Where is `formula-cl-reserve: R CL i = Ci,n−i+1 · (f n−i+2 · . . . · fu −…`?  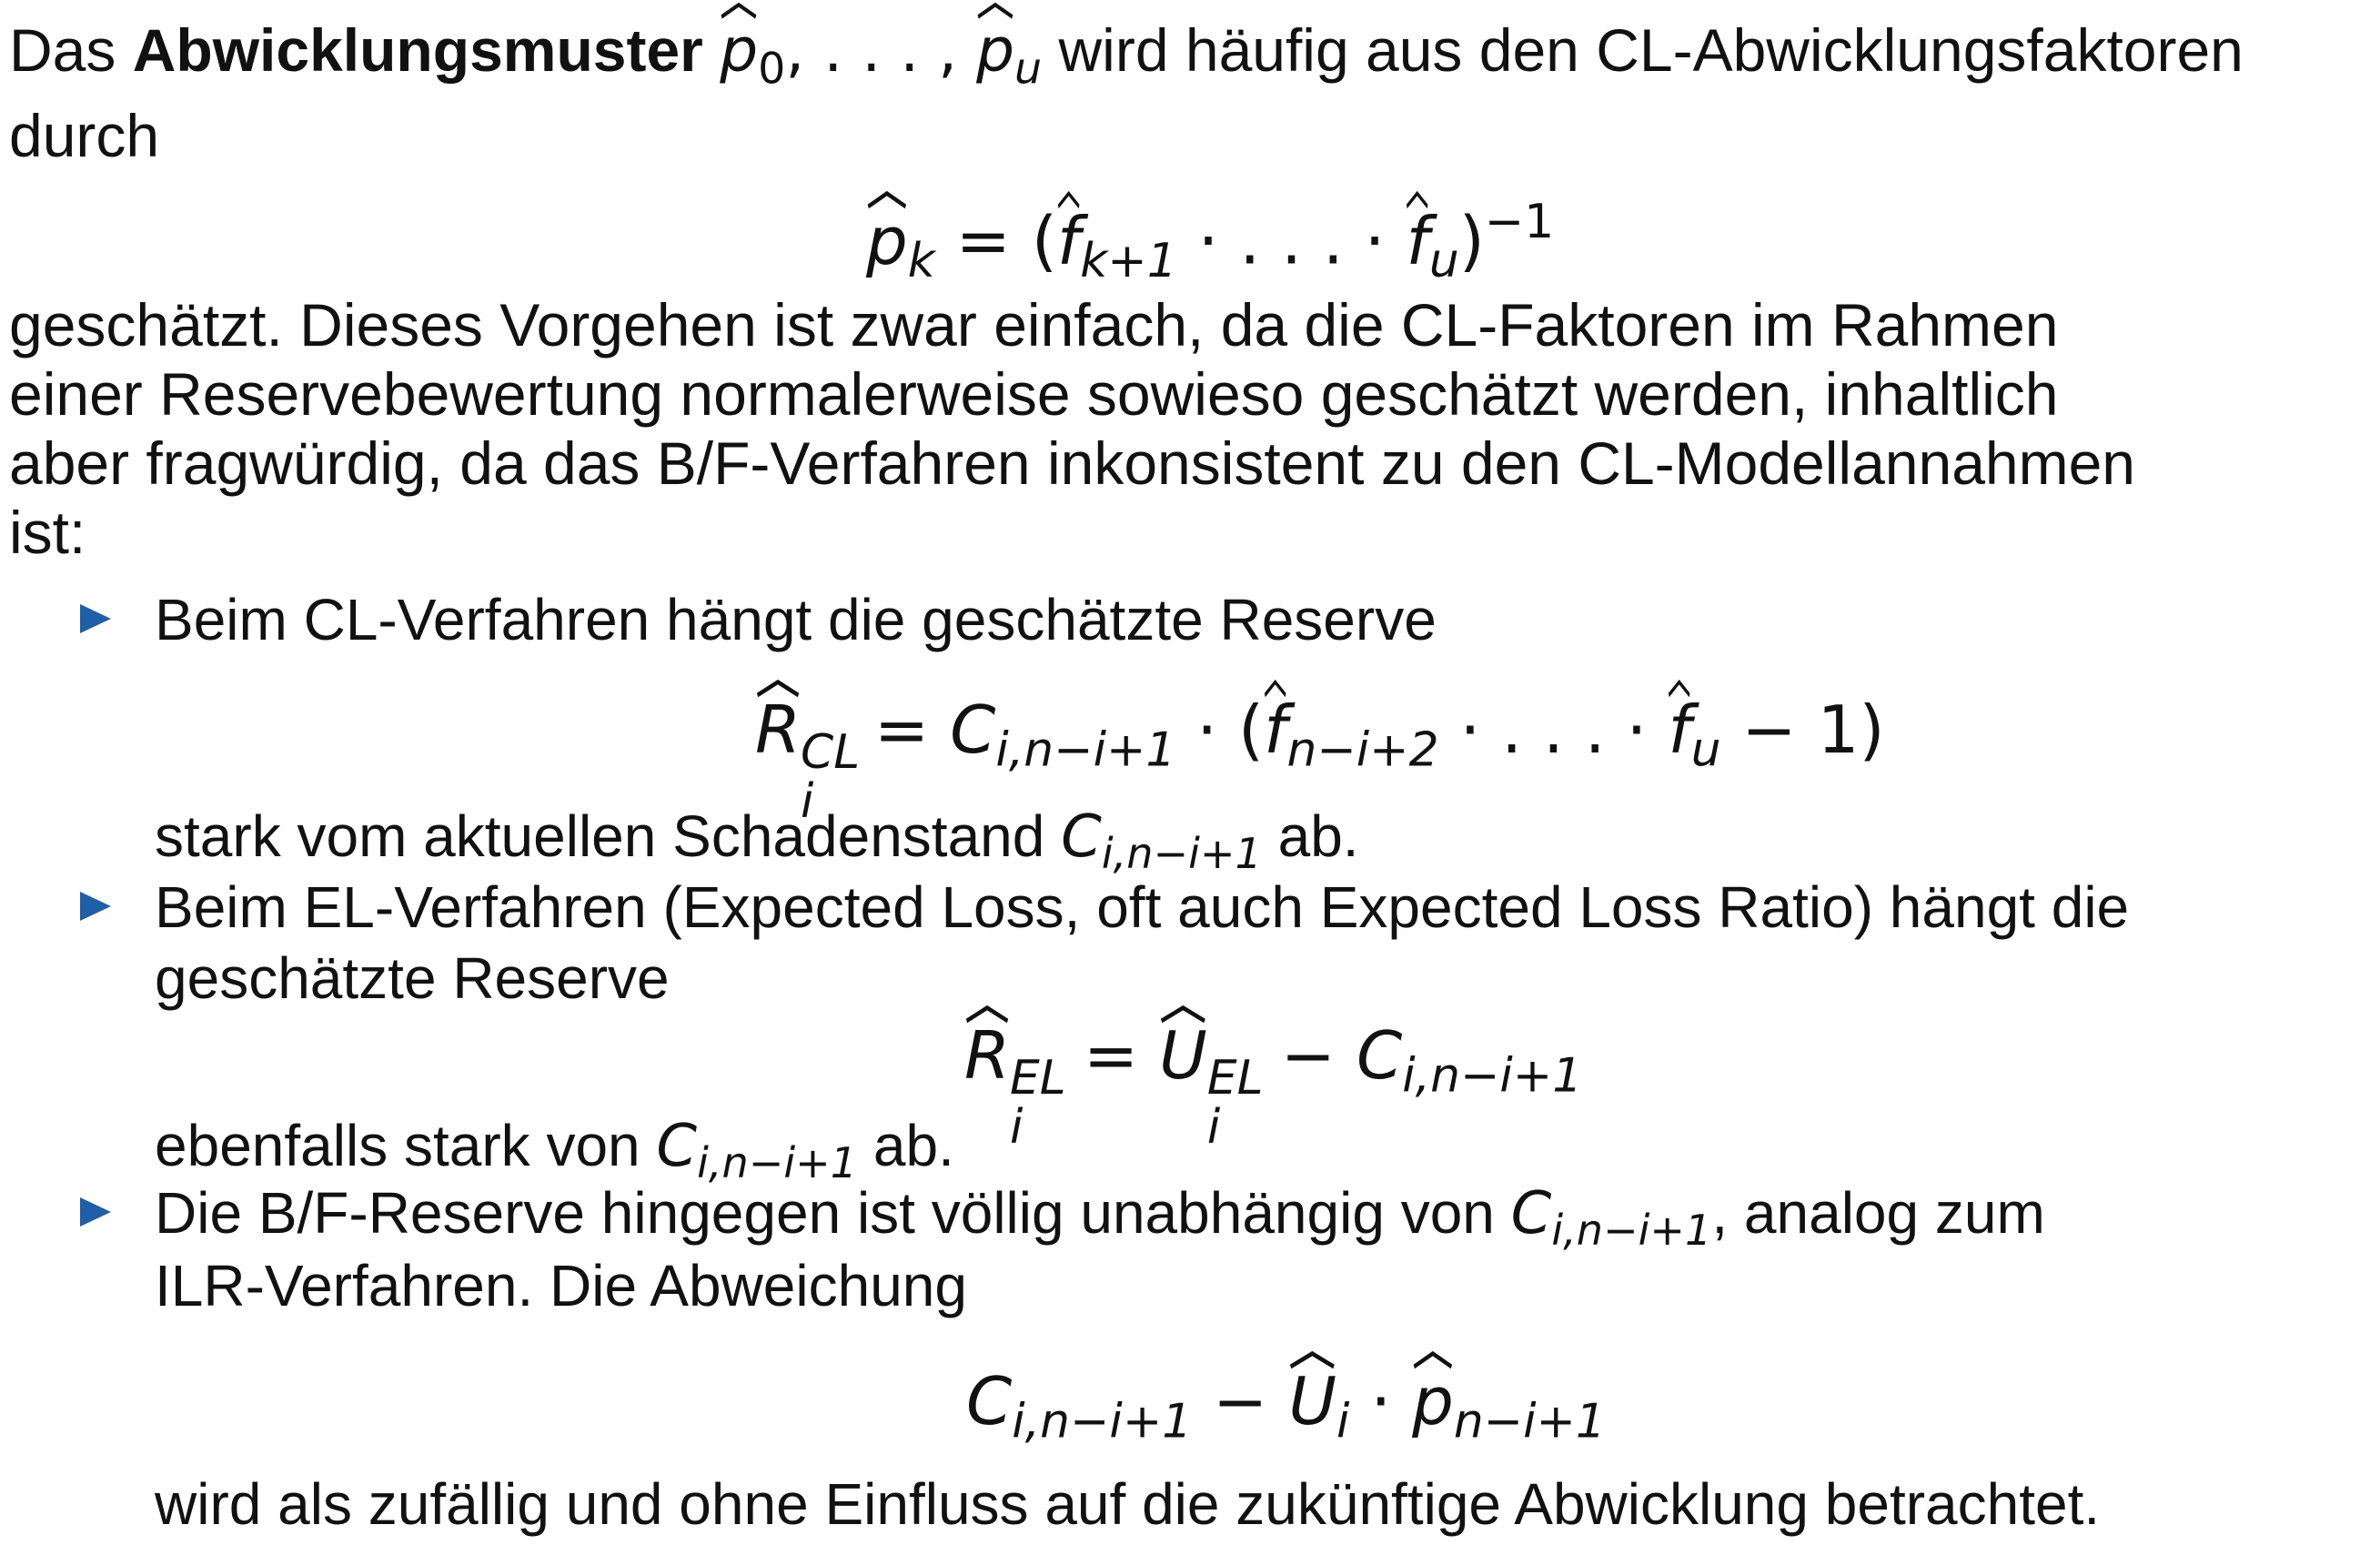
formula-cl-reserve: R CL i = Ci,n−i+1 · (f n−i+2 · . . . · fu −… is located at coordinates (1320, 754).